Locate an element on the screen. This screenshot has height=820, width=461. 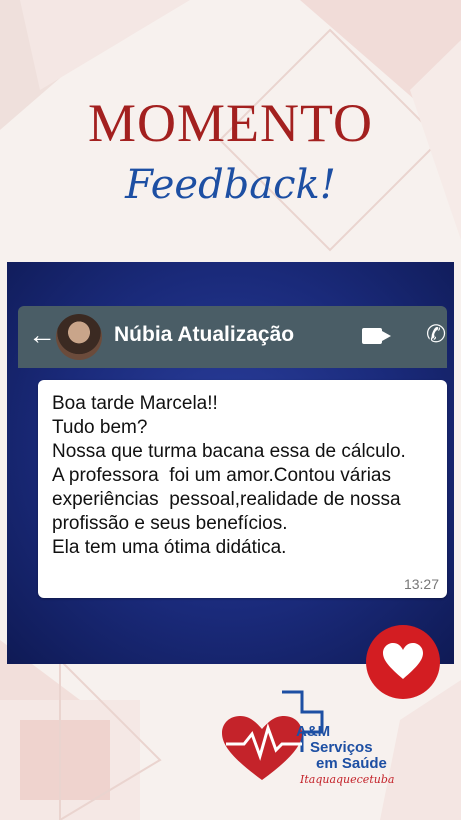
logo-name-line1: Serviços is located at coordinates (341, 747).